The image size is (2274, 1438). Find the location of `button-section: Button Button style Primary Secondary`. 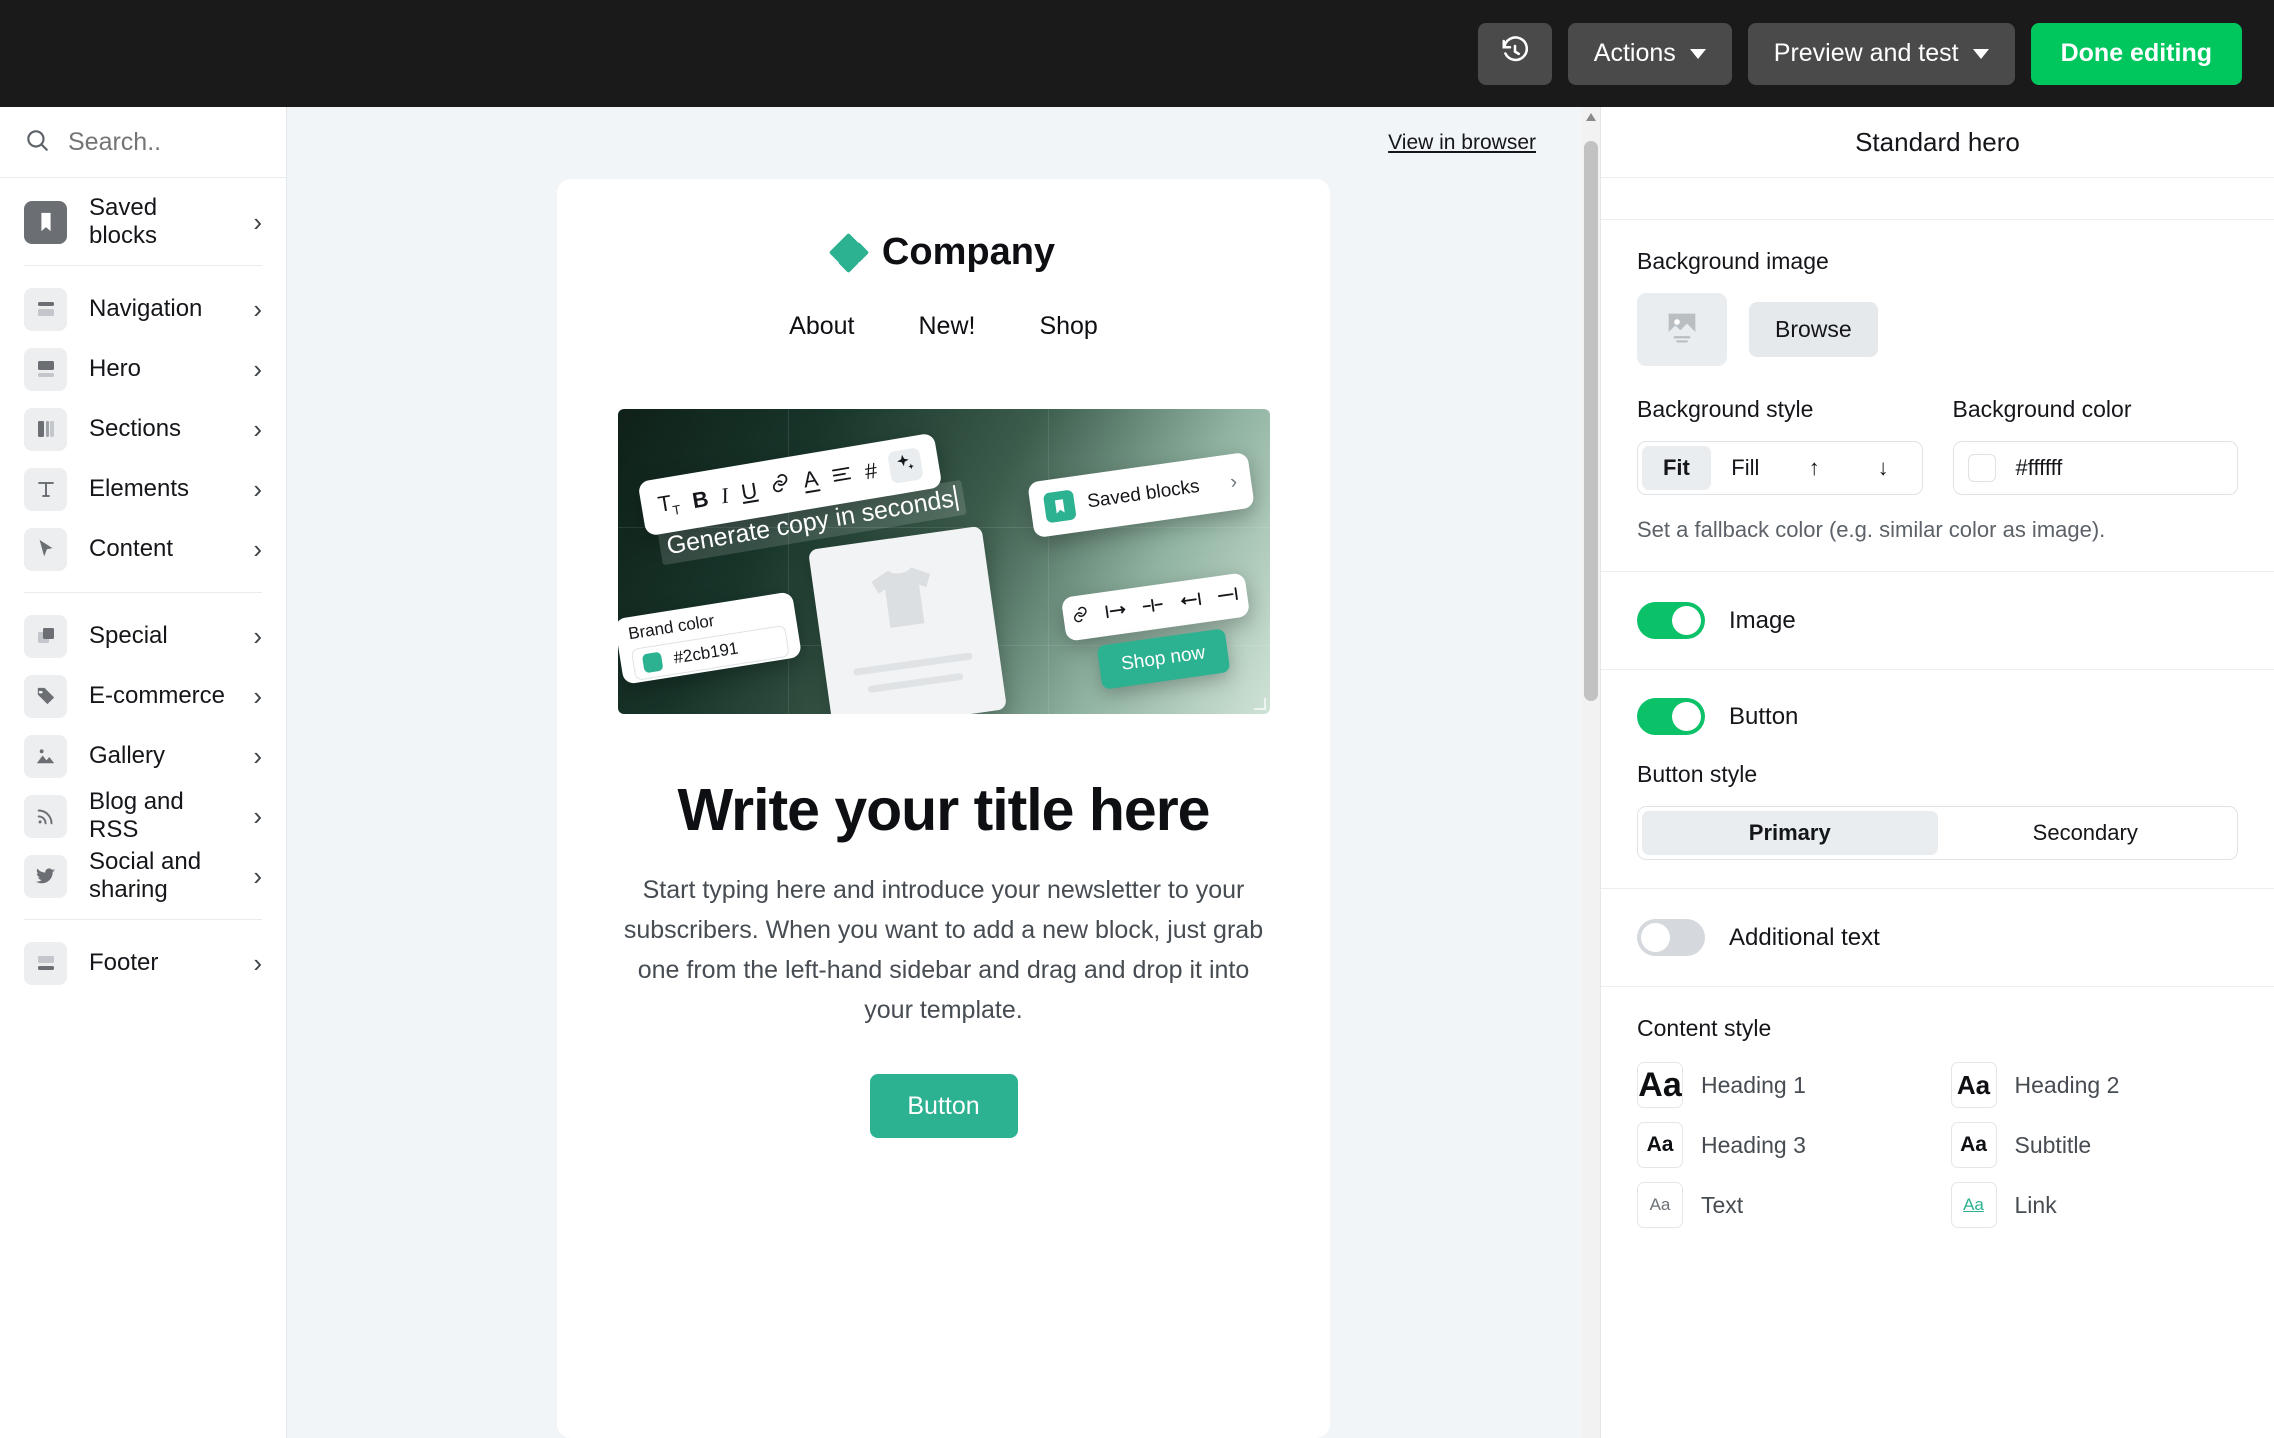

button-section: Button Button style Primary Secondary is located at coordinates (1937, 779).